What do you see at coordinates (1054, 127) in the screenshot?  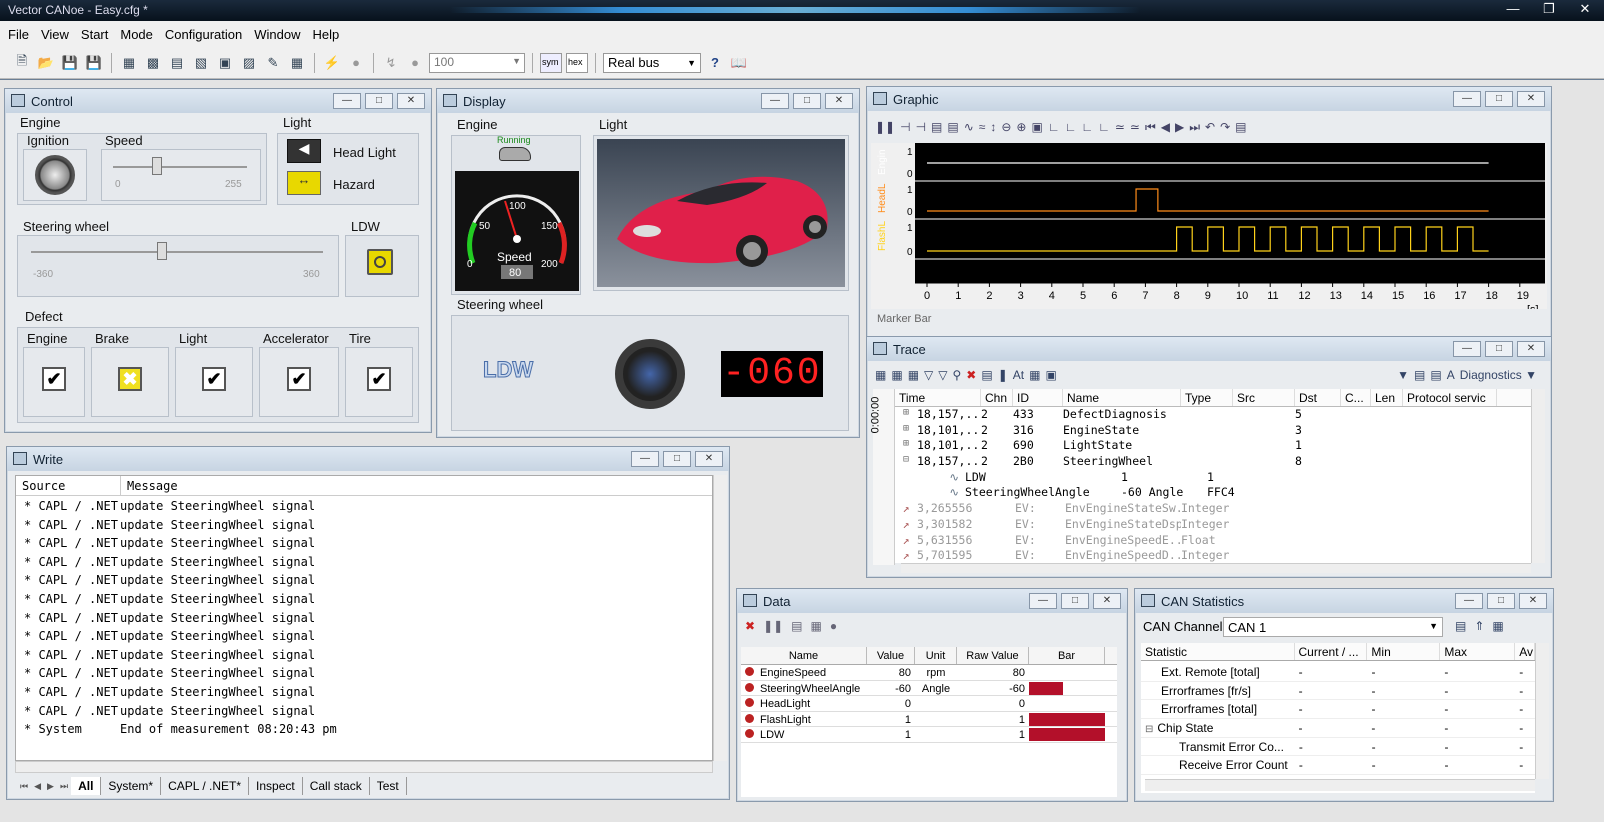 I see `graph1-icon: ∟` at bounding box center [1054, 127].